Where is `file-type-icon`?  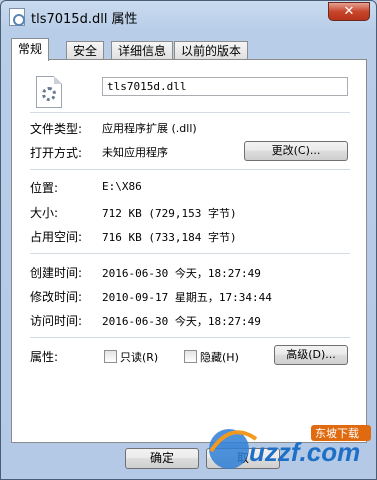 file-type-icon is located at coordinates (49, 92).